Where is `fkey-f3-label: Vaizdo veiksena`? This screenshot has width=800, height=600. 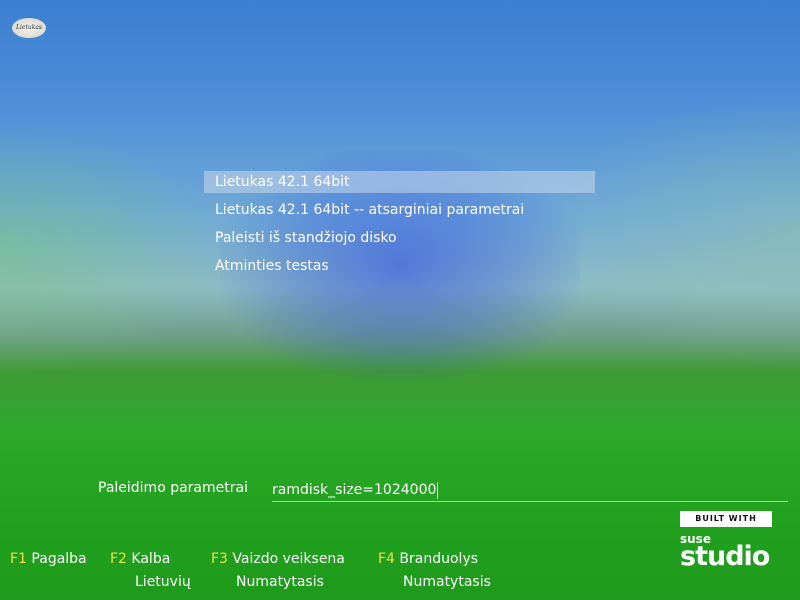
fkey-f3-label: Vaizdo veiksena is located at coordinates (288, 559).